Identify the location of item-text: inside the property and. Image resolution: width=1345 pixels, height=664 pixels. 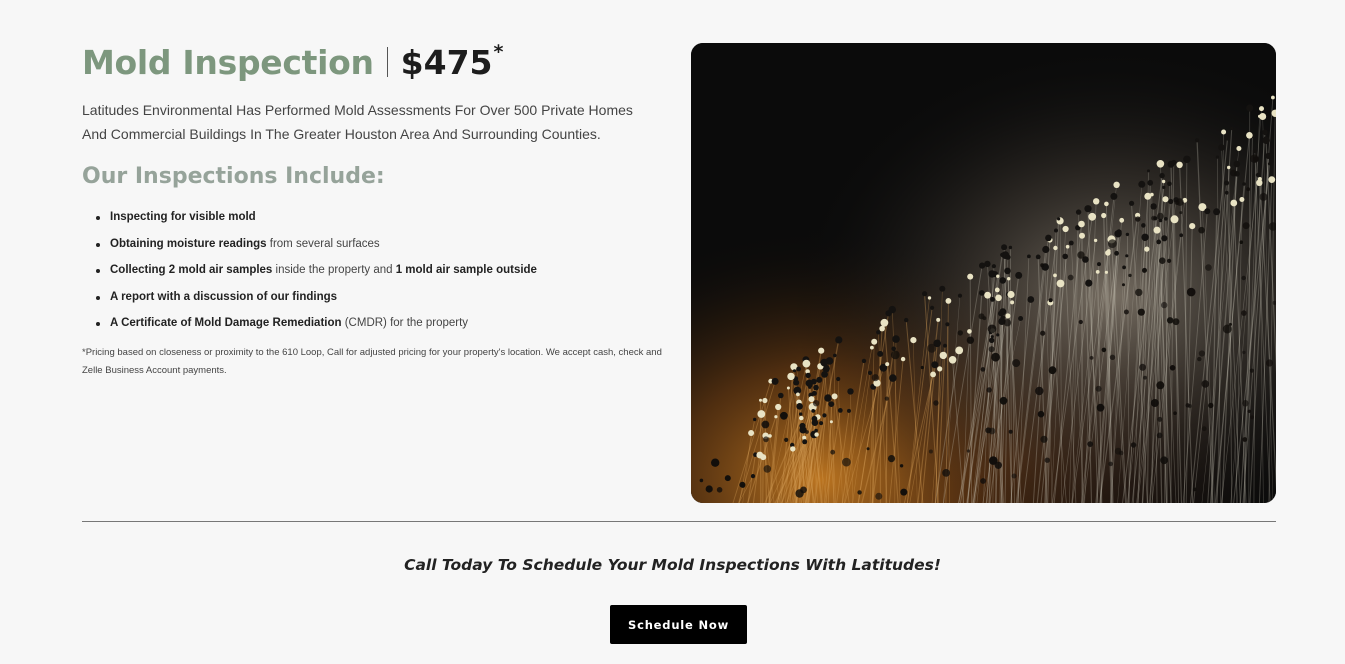
(334, 270).